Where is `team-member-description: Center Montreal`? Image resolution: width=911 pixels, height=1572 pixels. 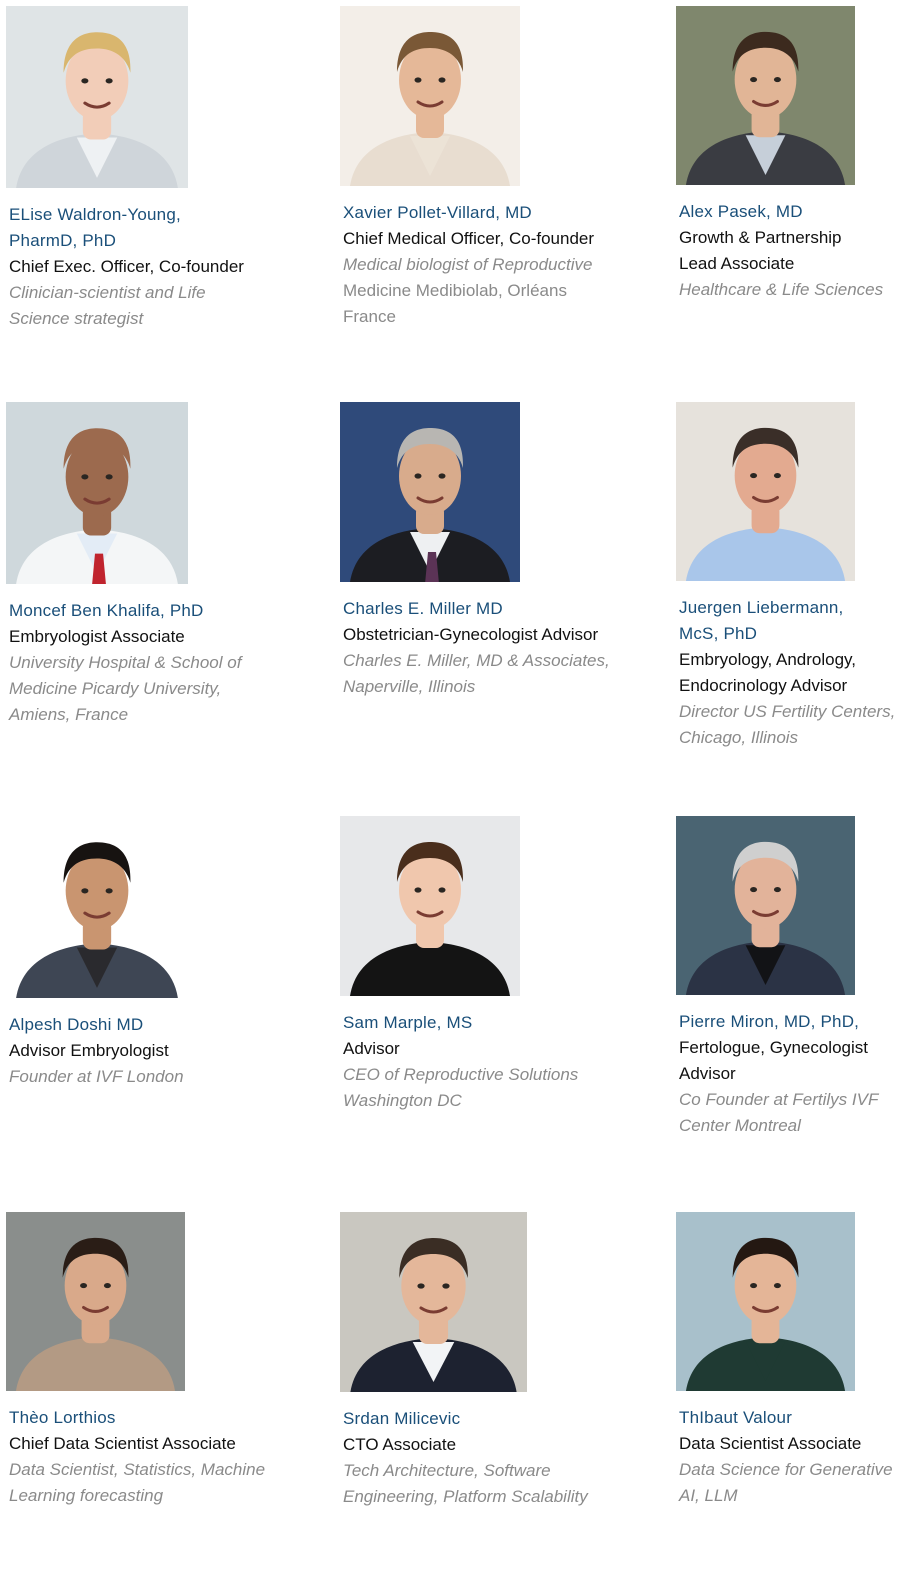
team-member-description: Center Montreal is located at coordinates (740, 1125).